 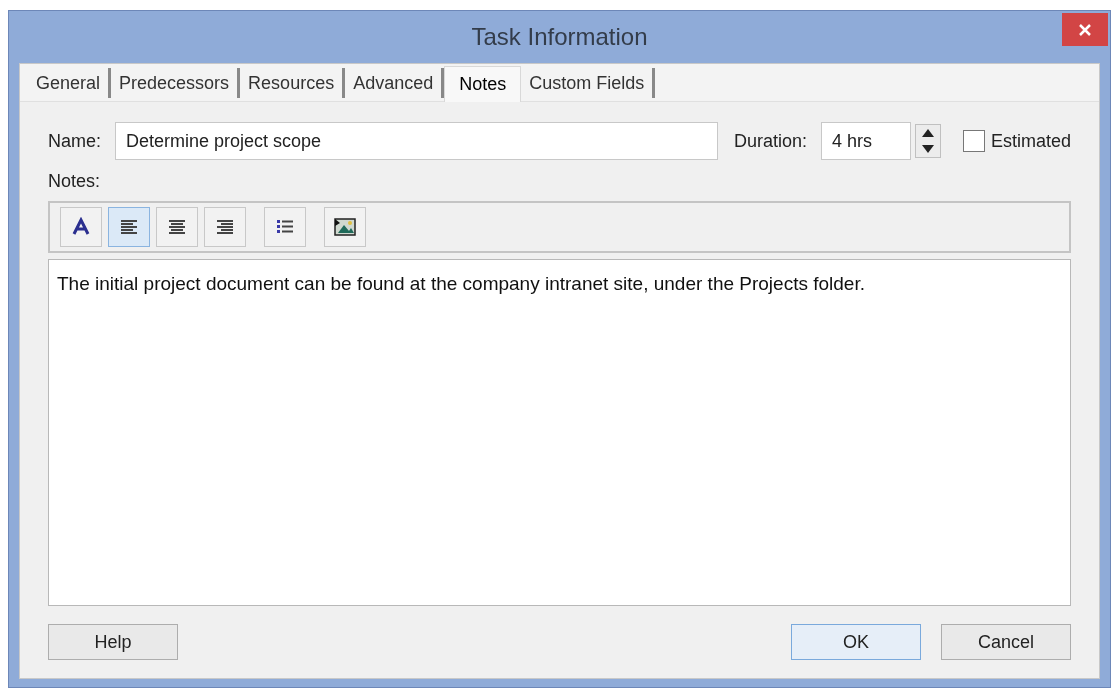 I want to click on align-left-icon, so click(x=129, y=227).